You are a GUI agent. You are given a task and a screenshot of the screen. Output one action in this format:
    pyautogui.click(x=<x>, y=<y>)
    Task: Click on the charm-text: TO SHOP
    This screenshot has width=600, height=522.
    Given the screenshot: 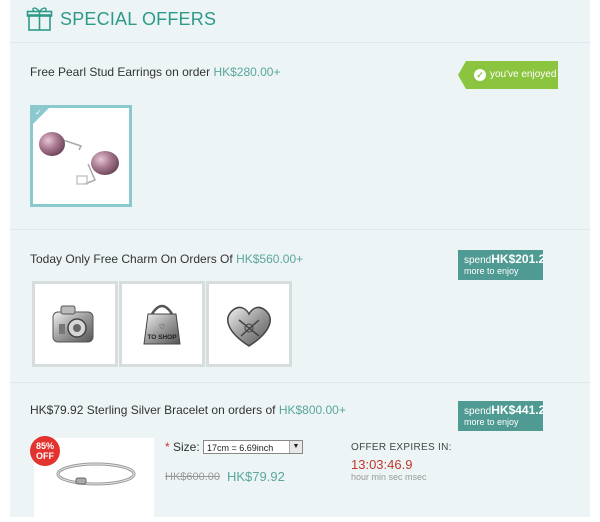 What is the action you would take?
    pyautogui.click(x=162, y=337)
    